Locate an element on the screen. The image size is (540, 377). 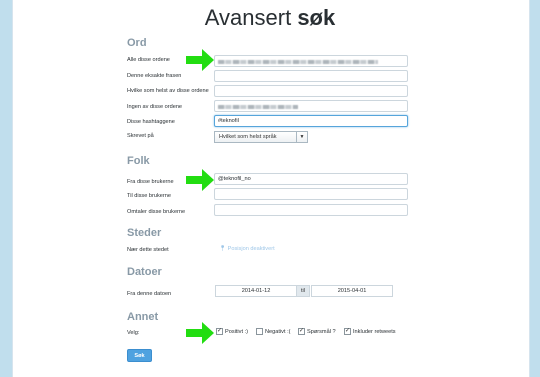
location-text: Posisjon deaktivert is located at coordinates (251, 249).